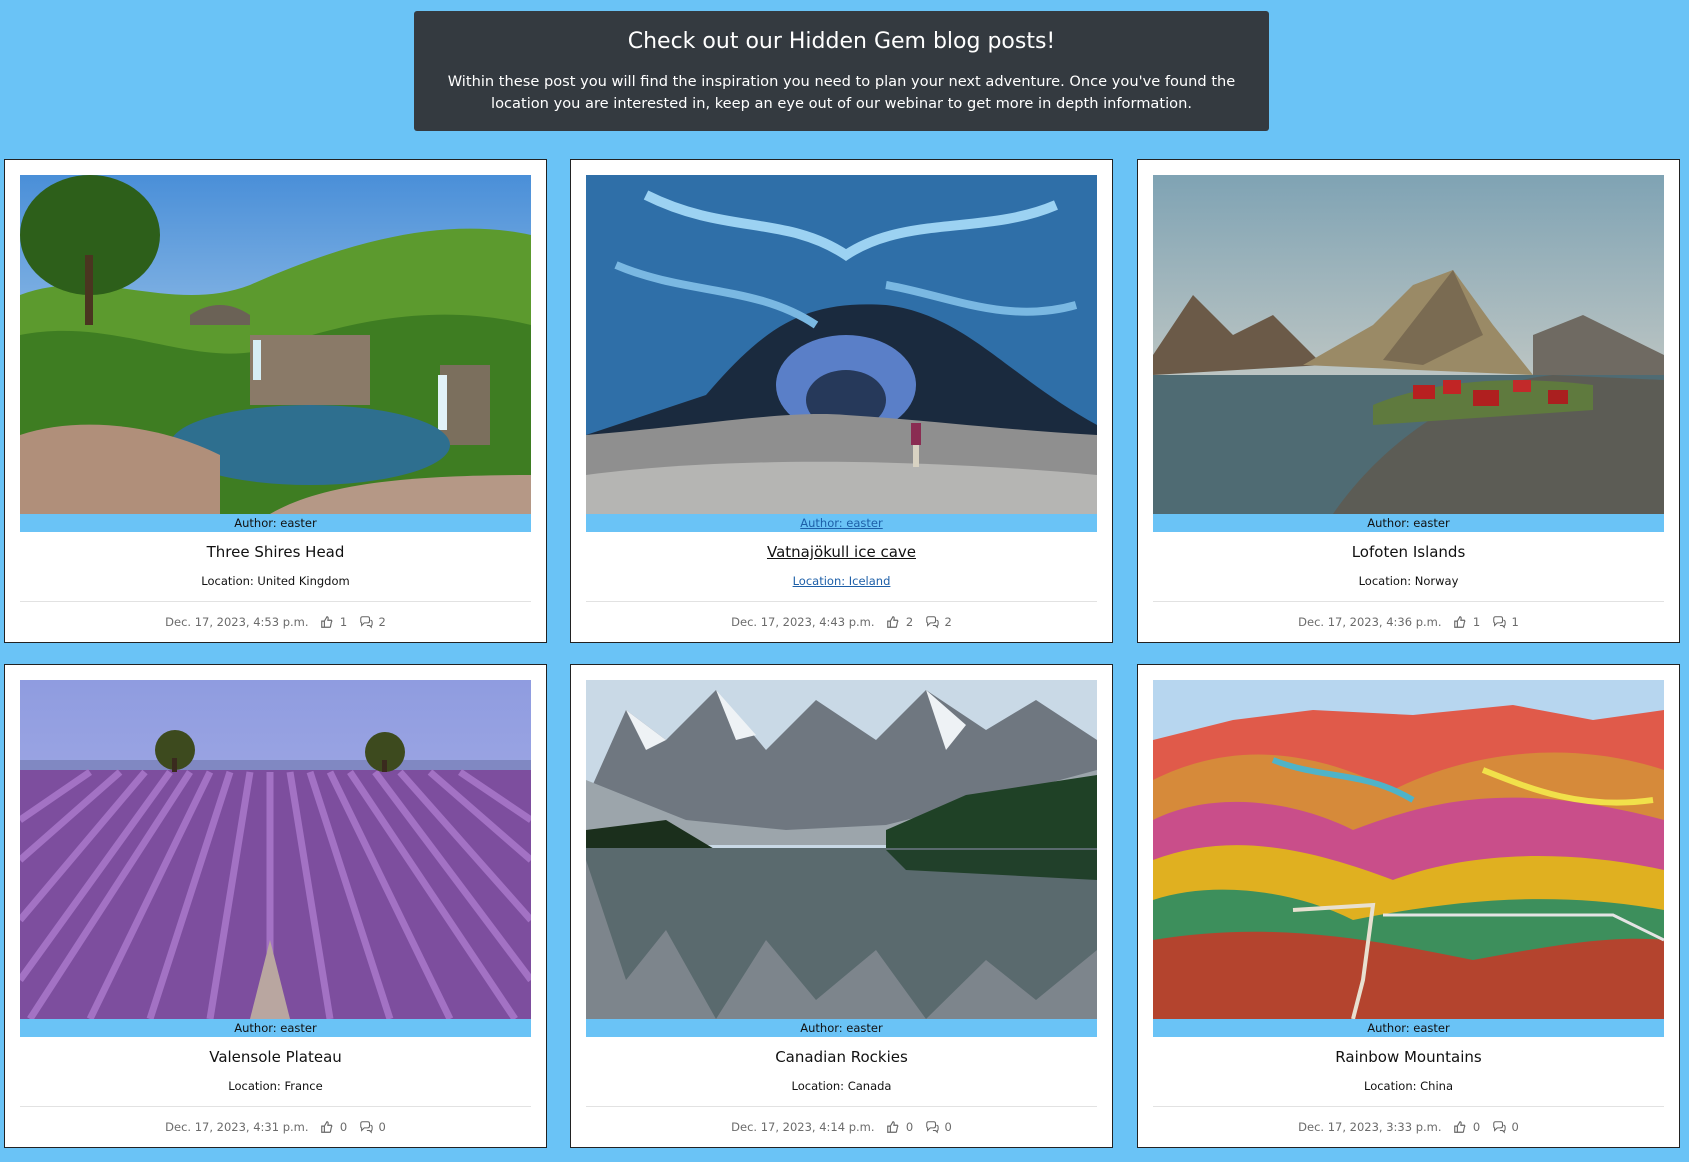  What do you see at coordinates (803, 621) in the screenshot?
I see `post-date: Dec. 17, 2023, 4:43 p.m.` at bounding box center [803, 621].